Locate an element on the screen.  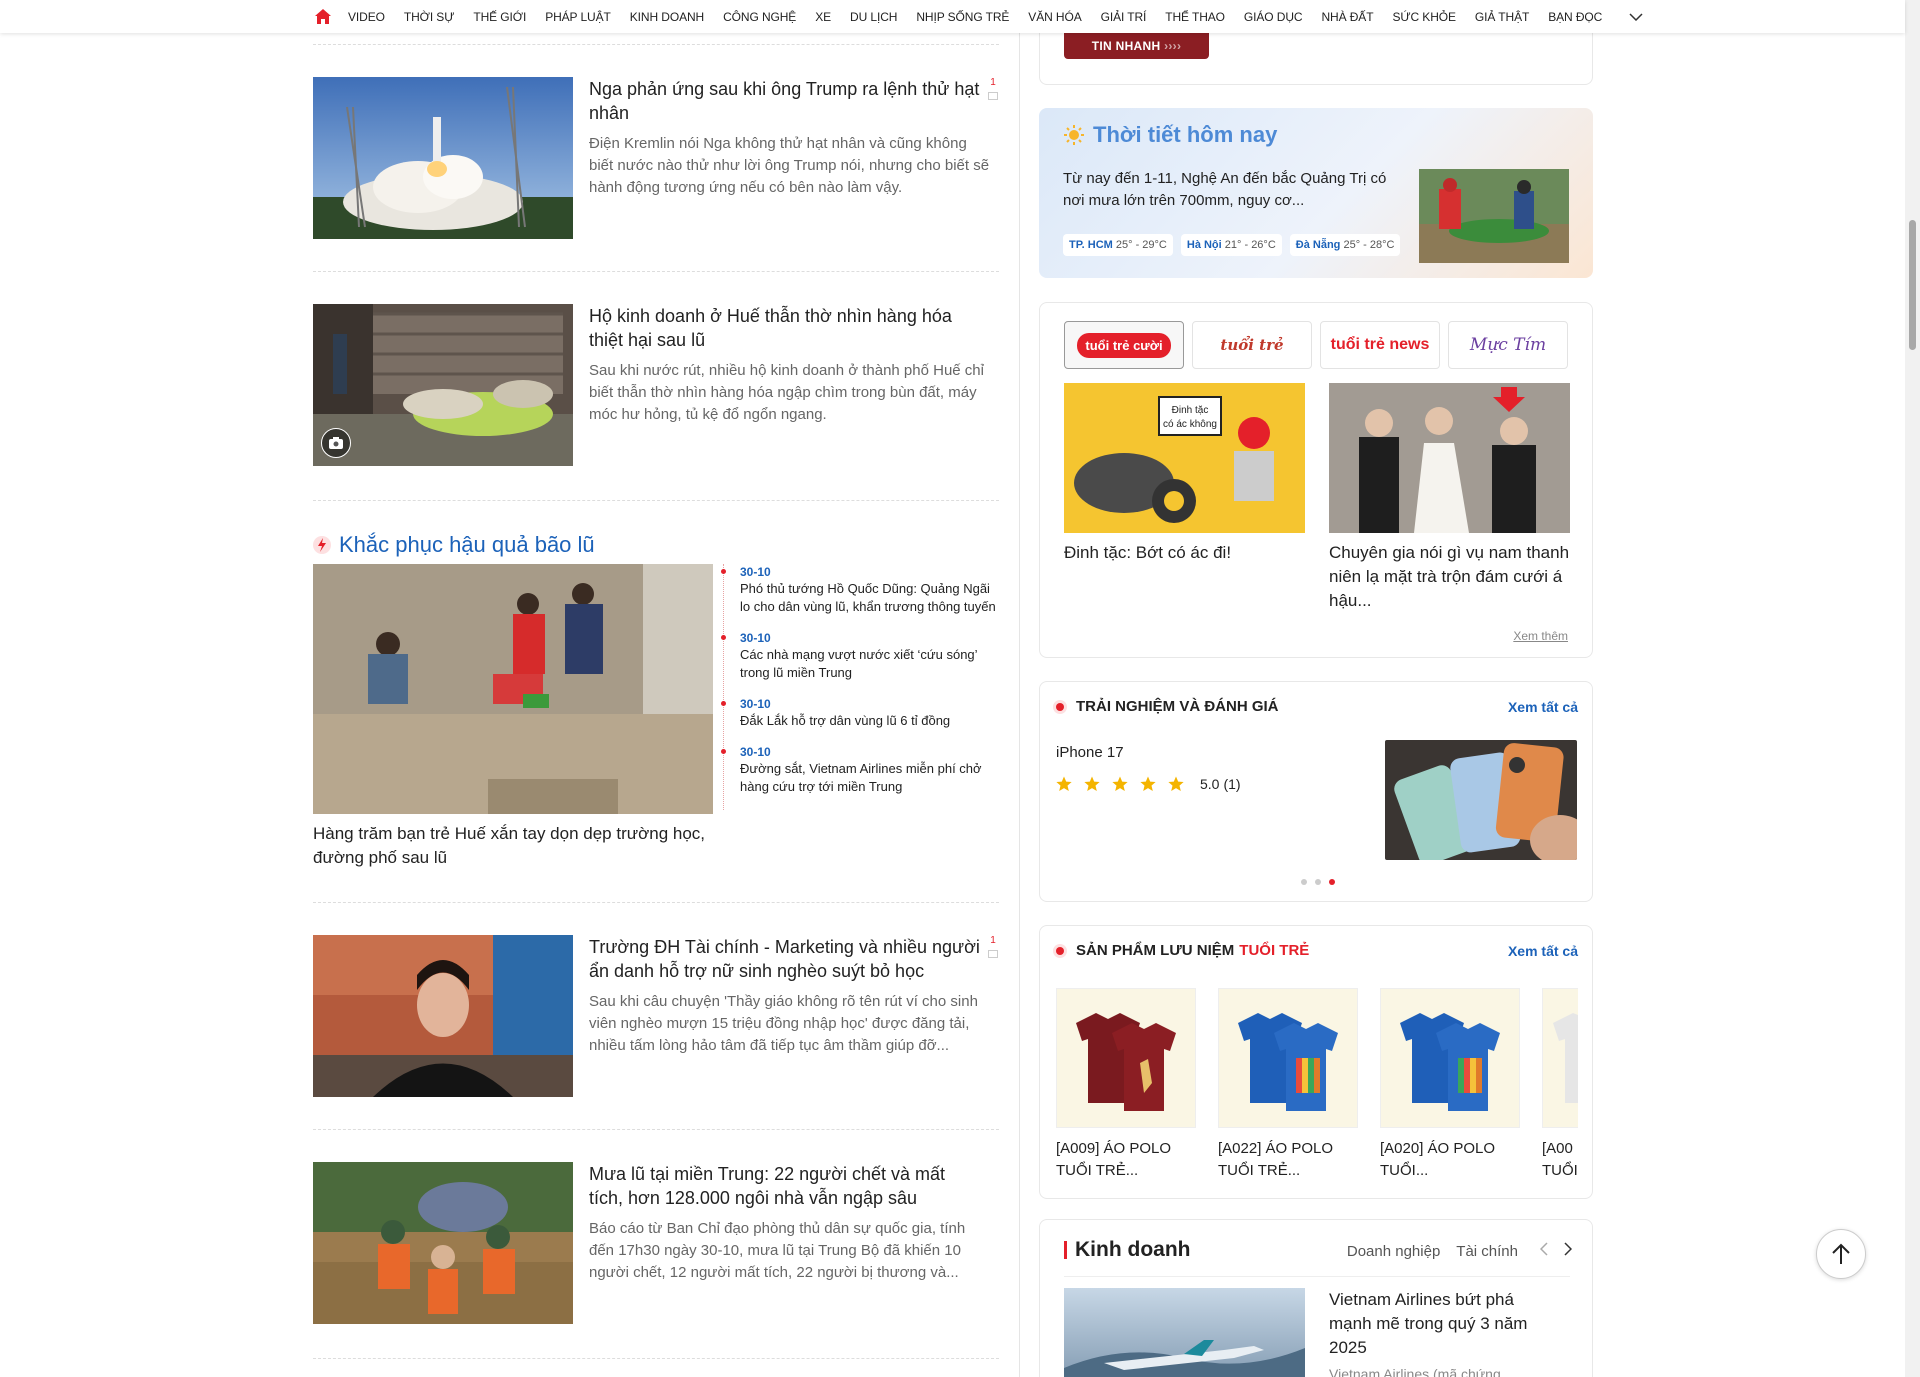
business-title: Kinh doanh is located at coordinates (1132, 1250).